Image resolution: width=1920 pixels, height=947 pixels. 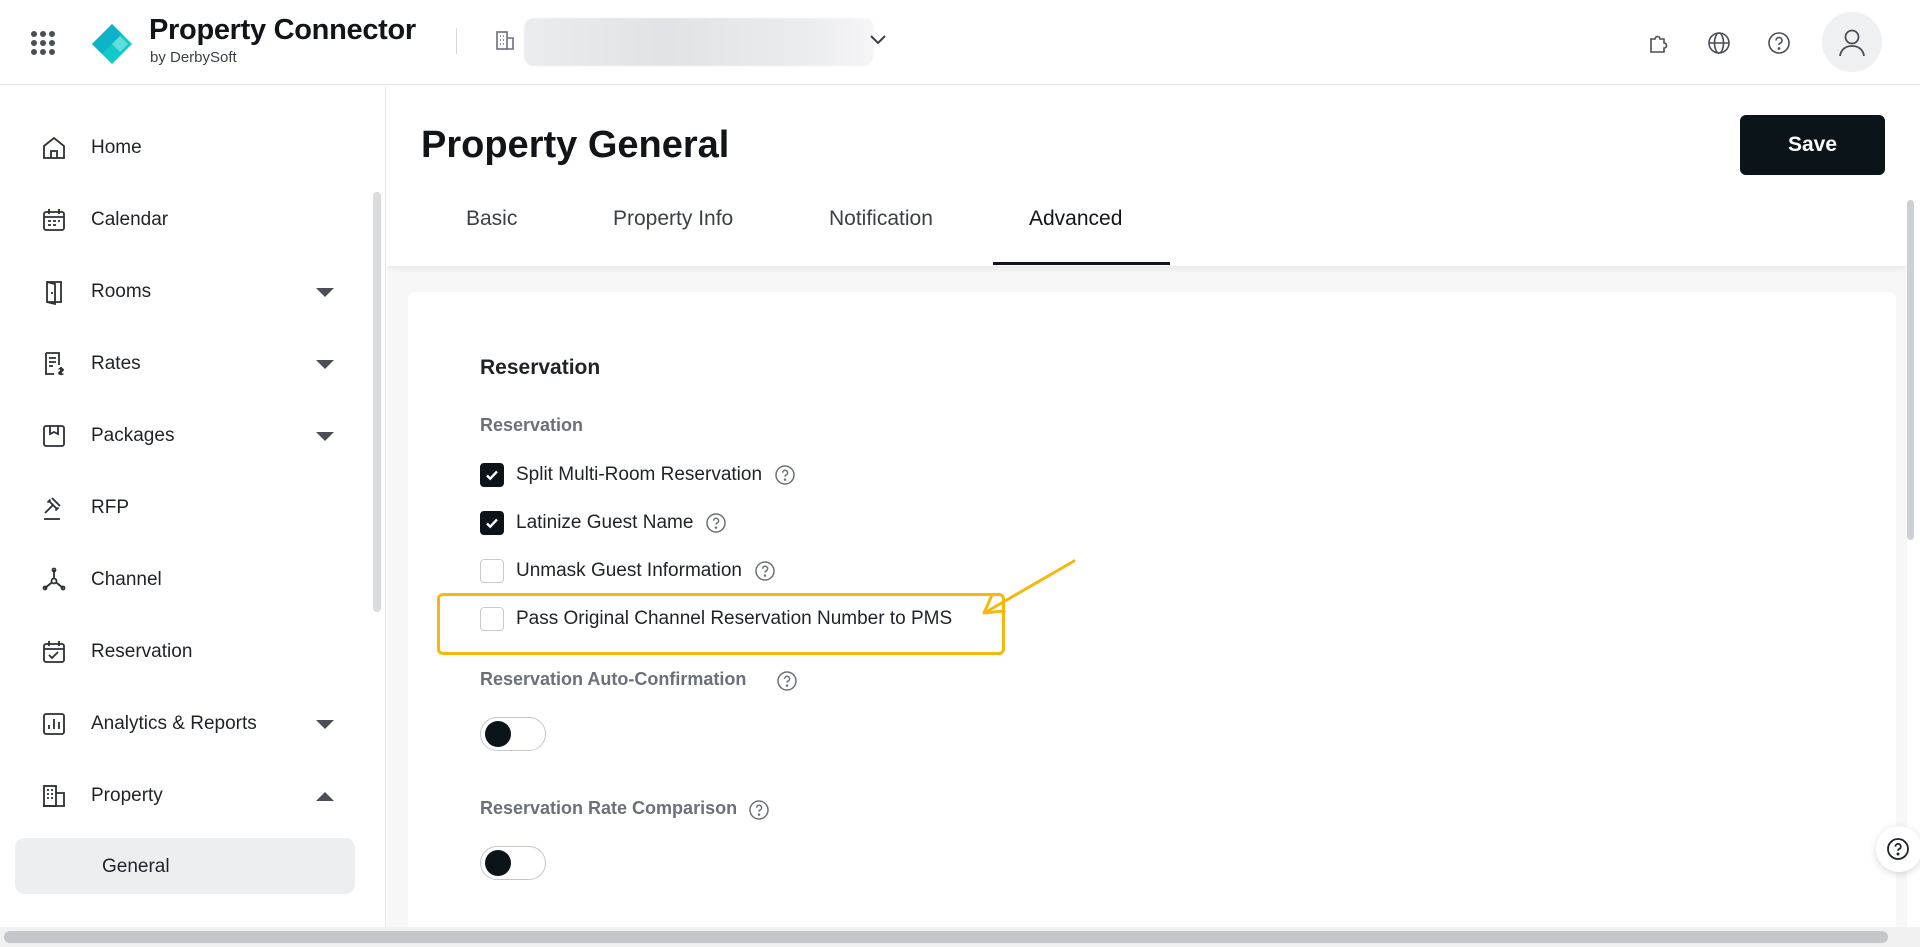 What do you see at coordinates (513, 734) in the screenshot?
I see `auto-confirmation-toggle` at bounding box center [513, 734].